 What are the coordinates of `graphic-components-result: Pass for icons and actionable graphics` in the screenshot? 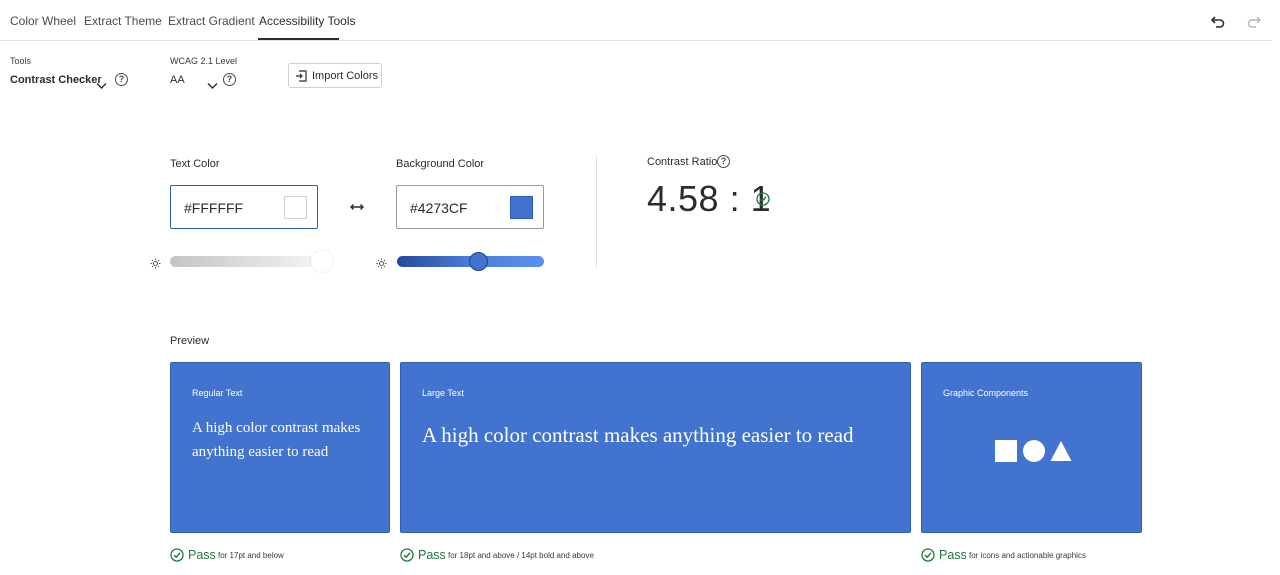 It's located at (1046, 555).